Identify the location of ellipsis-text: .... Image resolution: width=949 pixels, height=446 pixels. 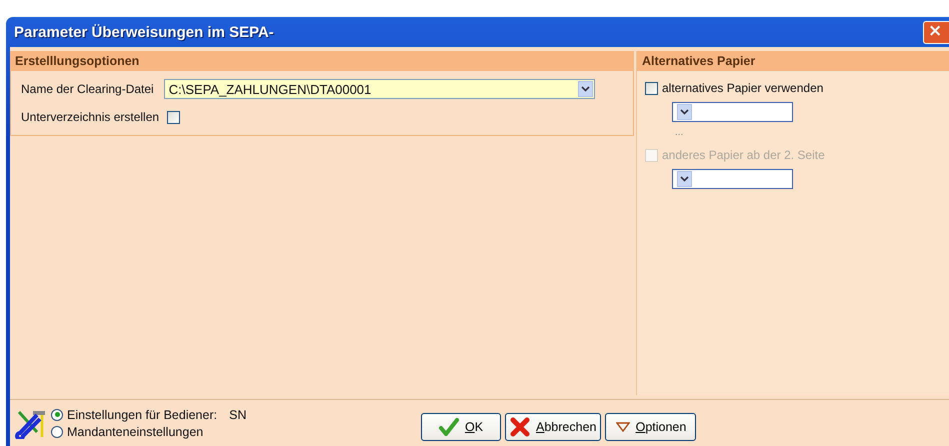
(679, 133).